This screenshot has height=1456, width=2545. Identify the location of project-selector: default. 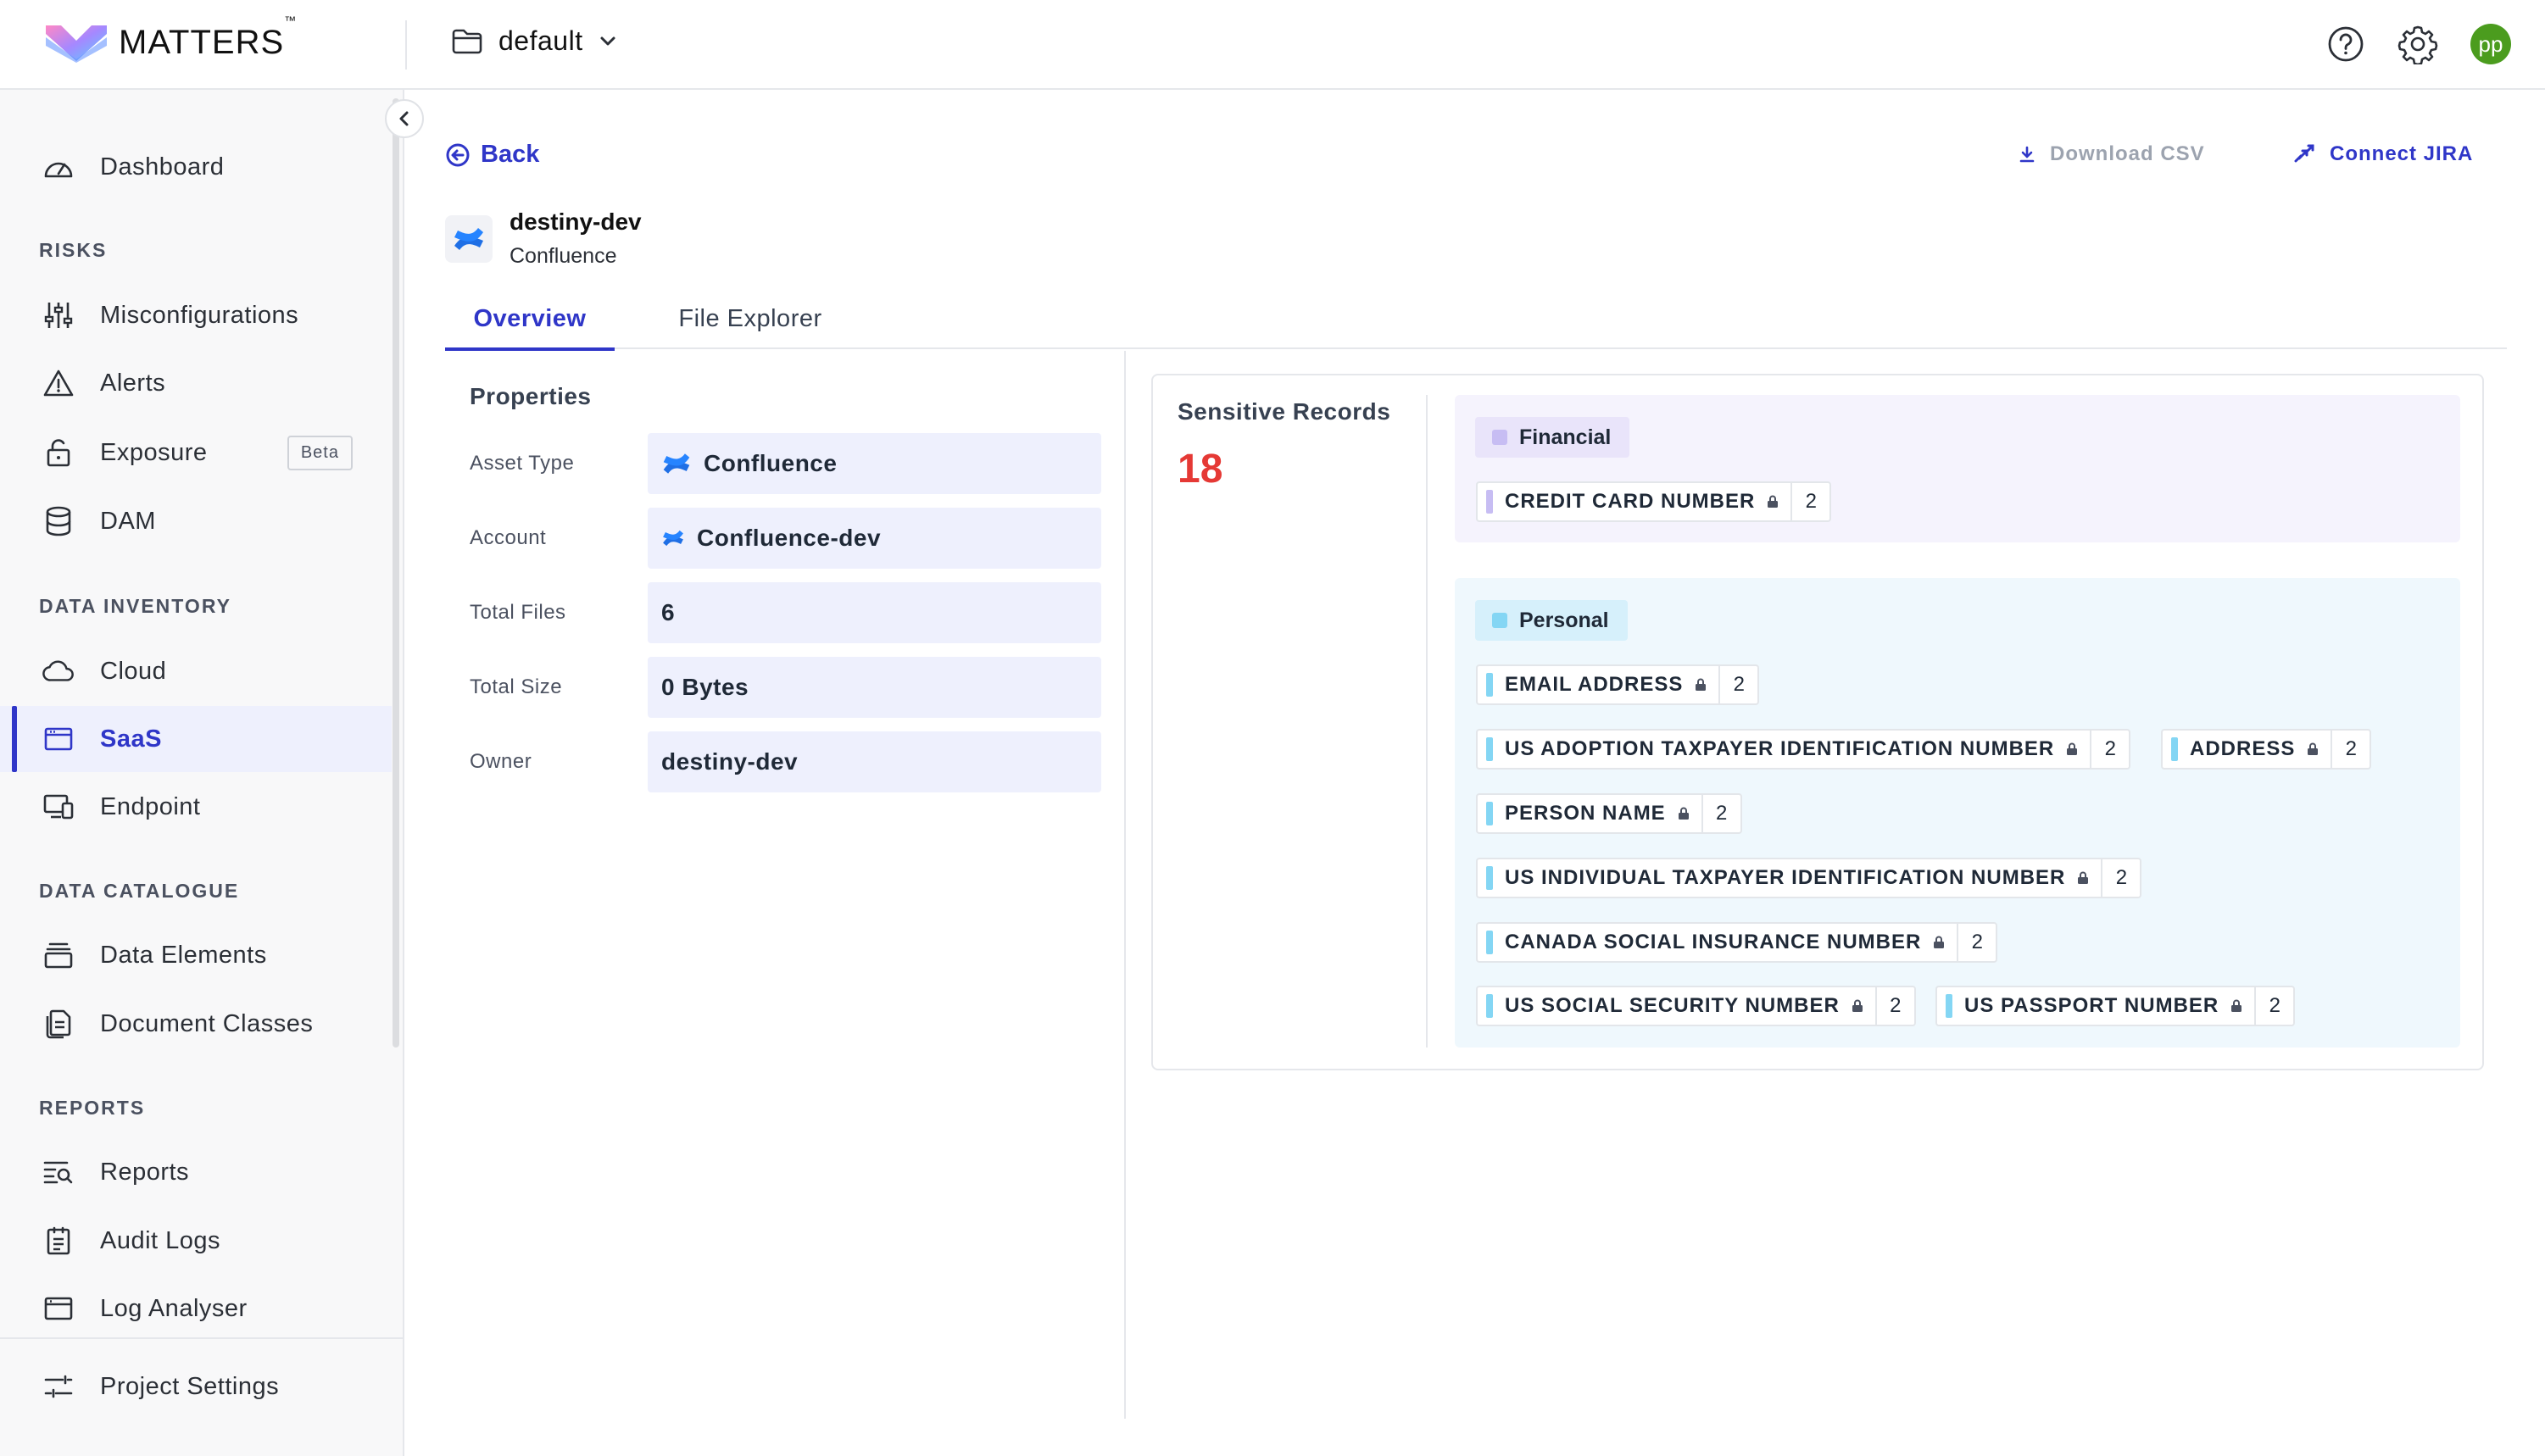
(534, 41).